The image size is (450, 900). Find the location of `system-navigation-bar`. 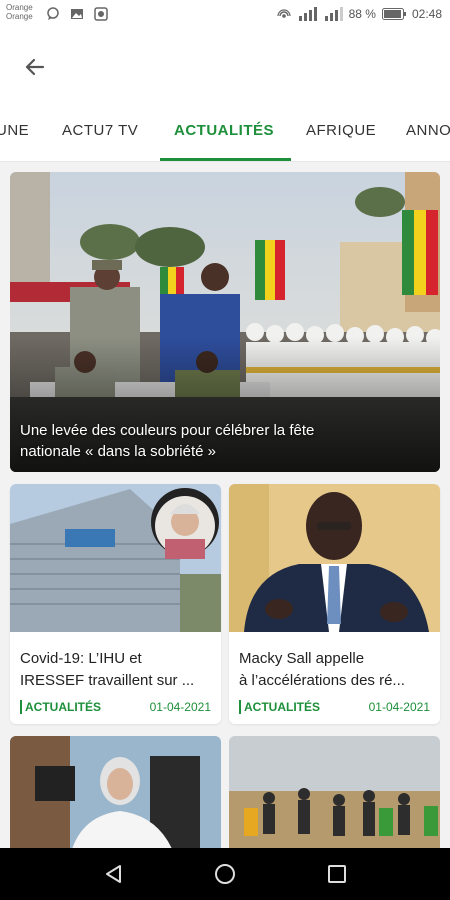

system-navigation-bar is located at coordinates (225, 874).